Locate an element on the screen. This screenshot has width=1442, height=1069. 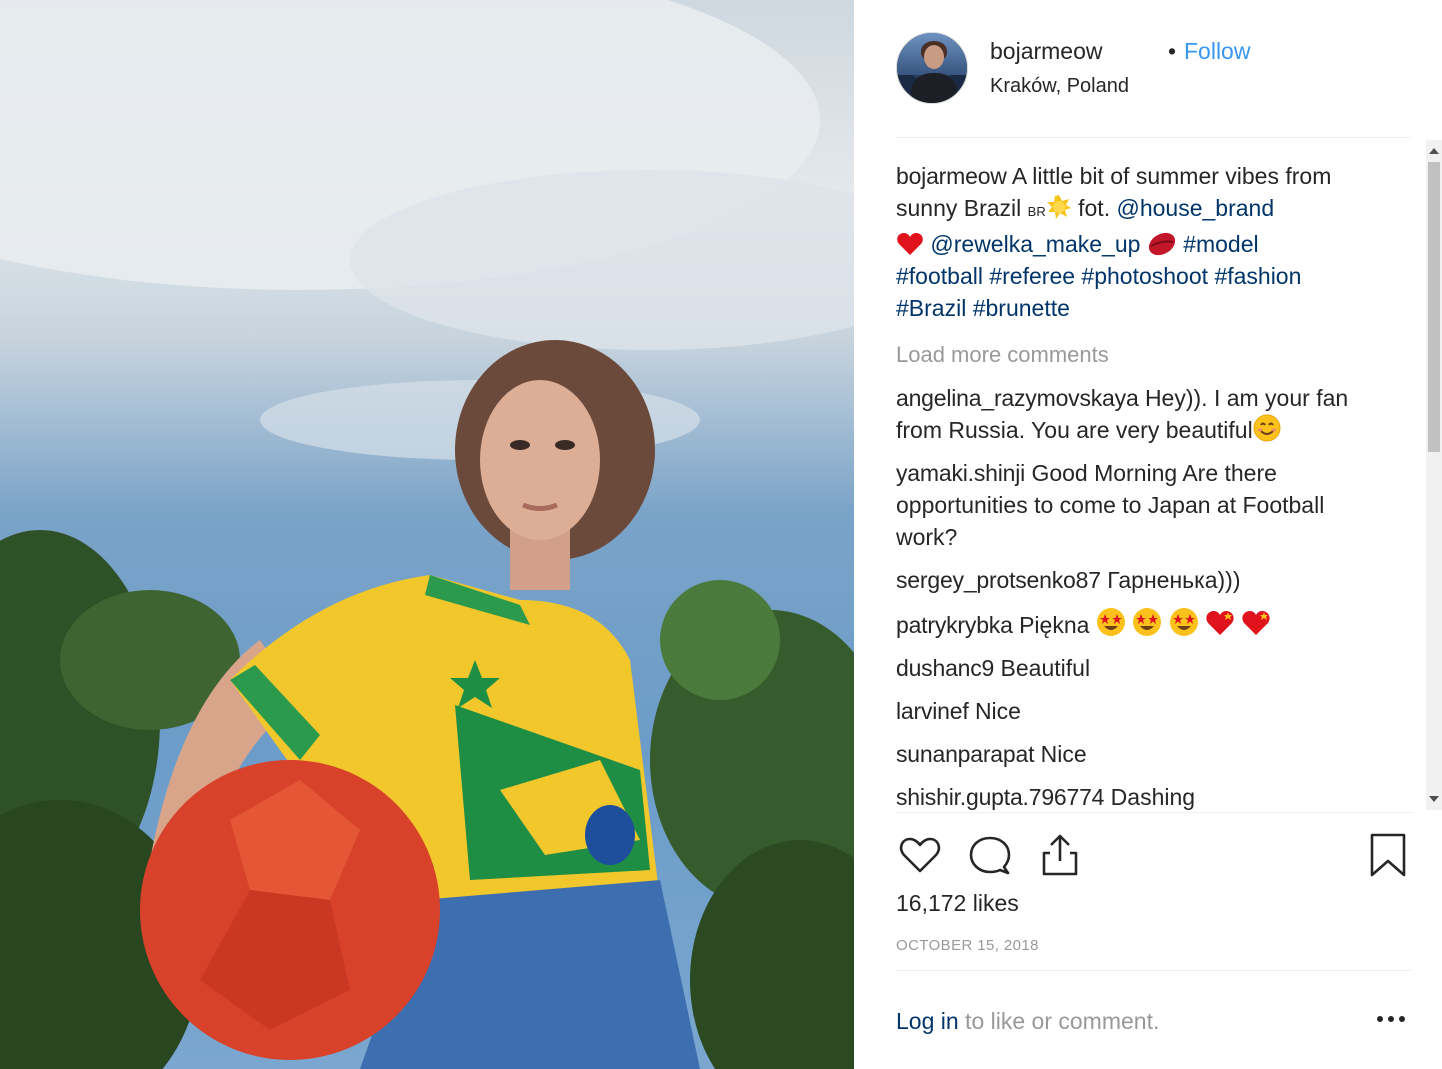
hashtag-fashion: #fashion is located at coordinates (1257, 276).